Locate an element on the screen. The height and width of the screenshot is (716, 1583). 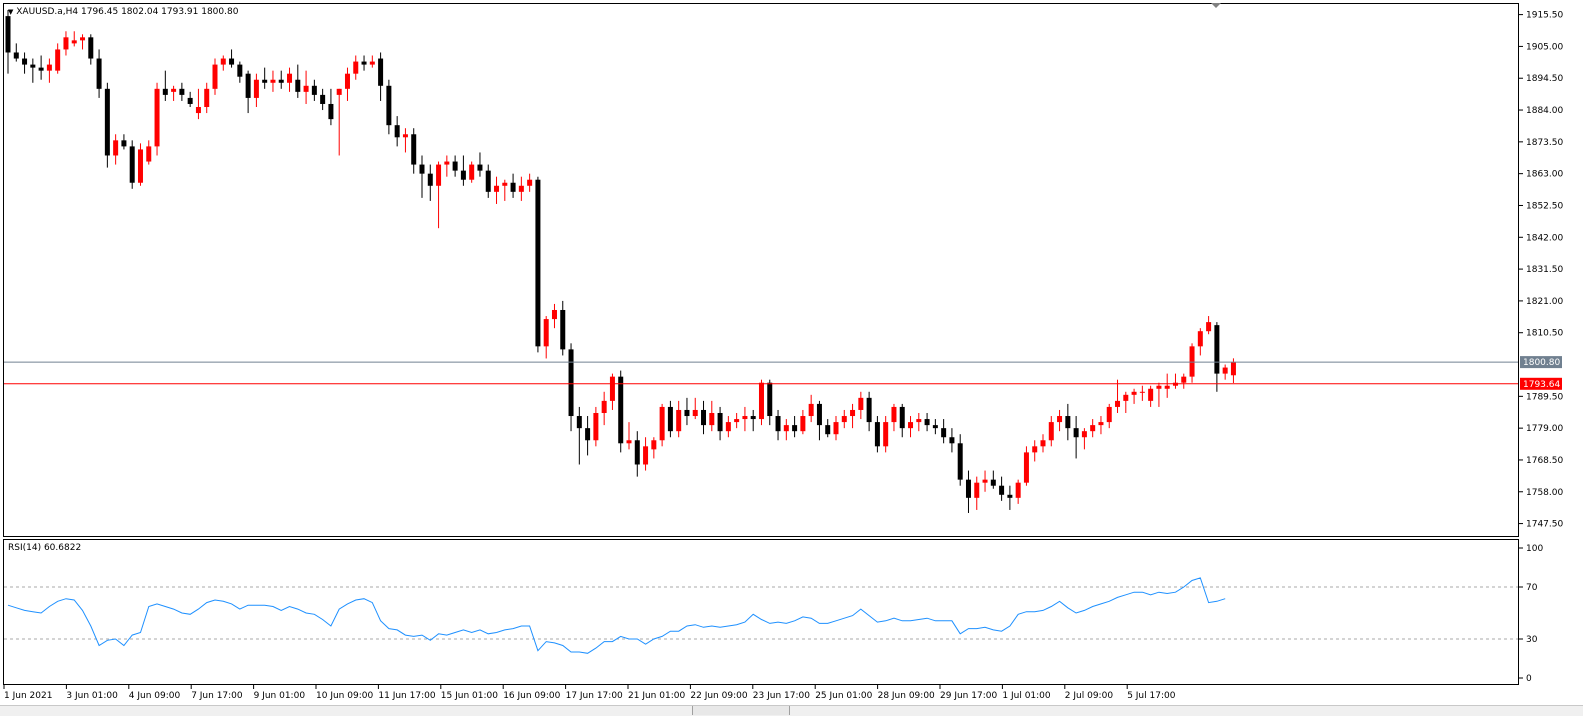
time-tick-label: 5 Jul 17:00 is located at coordinates (1151, 696).